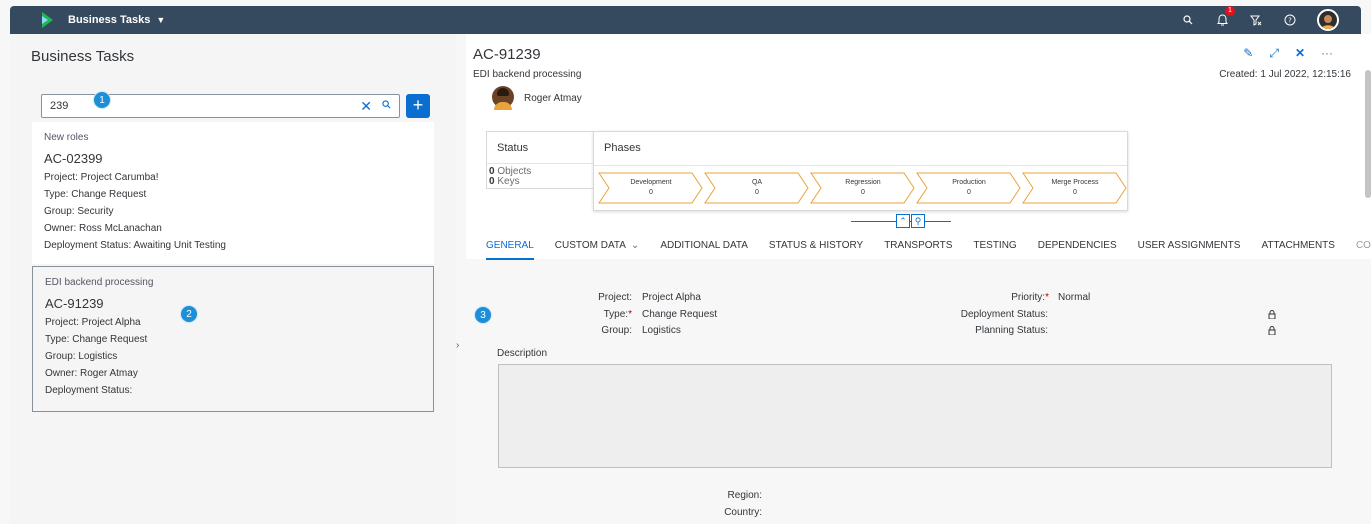 The width and height of the screenshot is (1371, 524). I want to click on phases-heading: Phases, so click(860, 149).